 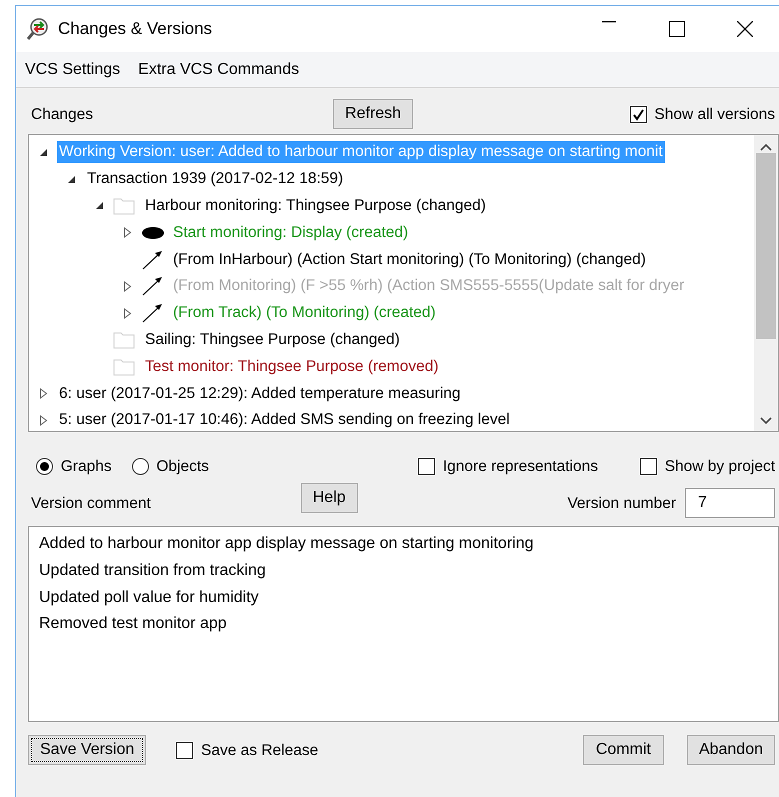 I want to click on checkbox-label: Save as Release, so click(x=259, y=750).